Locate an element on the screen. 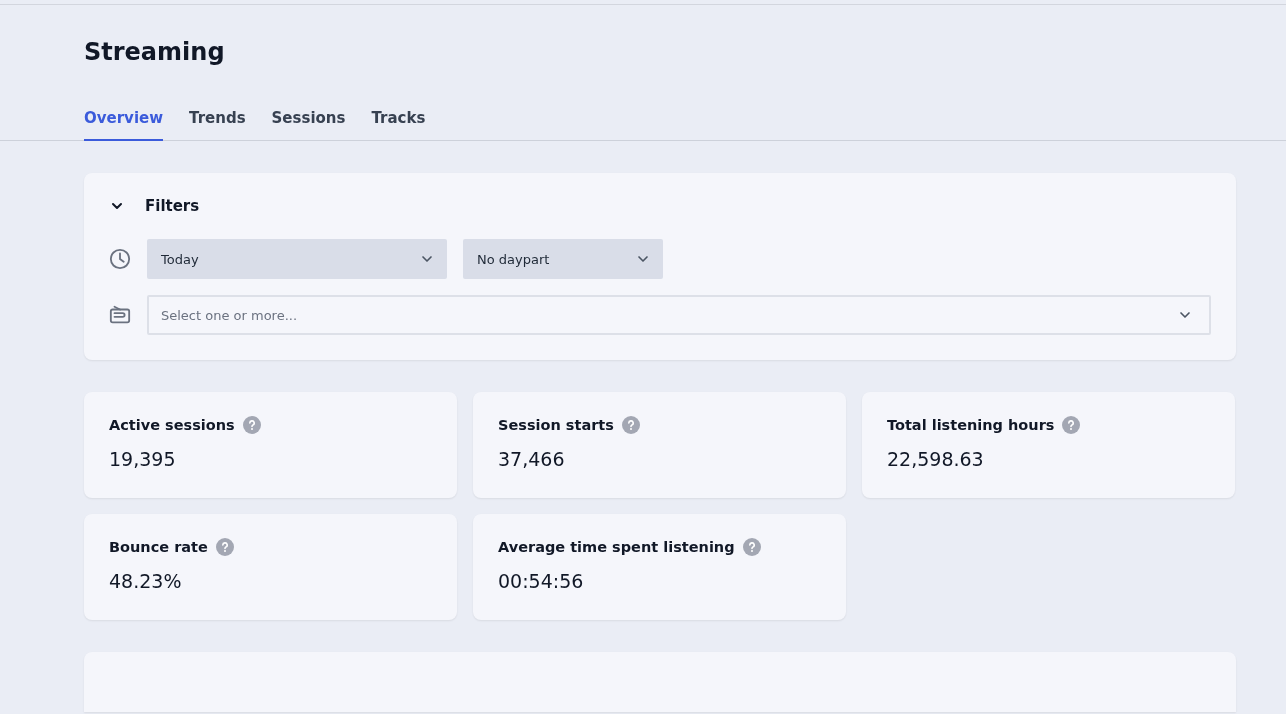 The width and height of the screenshot is (1286, 714). metric-value: 00:54:56 is located at coordinates (541, 581).